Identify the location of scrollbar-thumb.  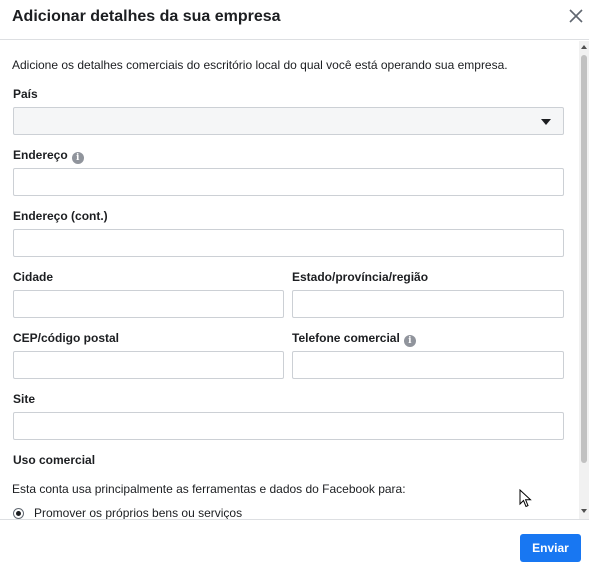
(584, 259).